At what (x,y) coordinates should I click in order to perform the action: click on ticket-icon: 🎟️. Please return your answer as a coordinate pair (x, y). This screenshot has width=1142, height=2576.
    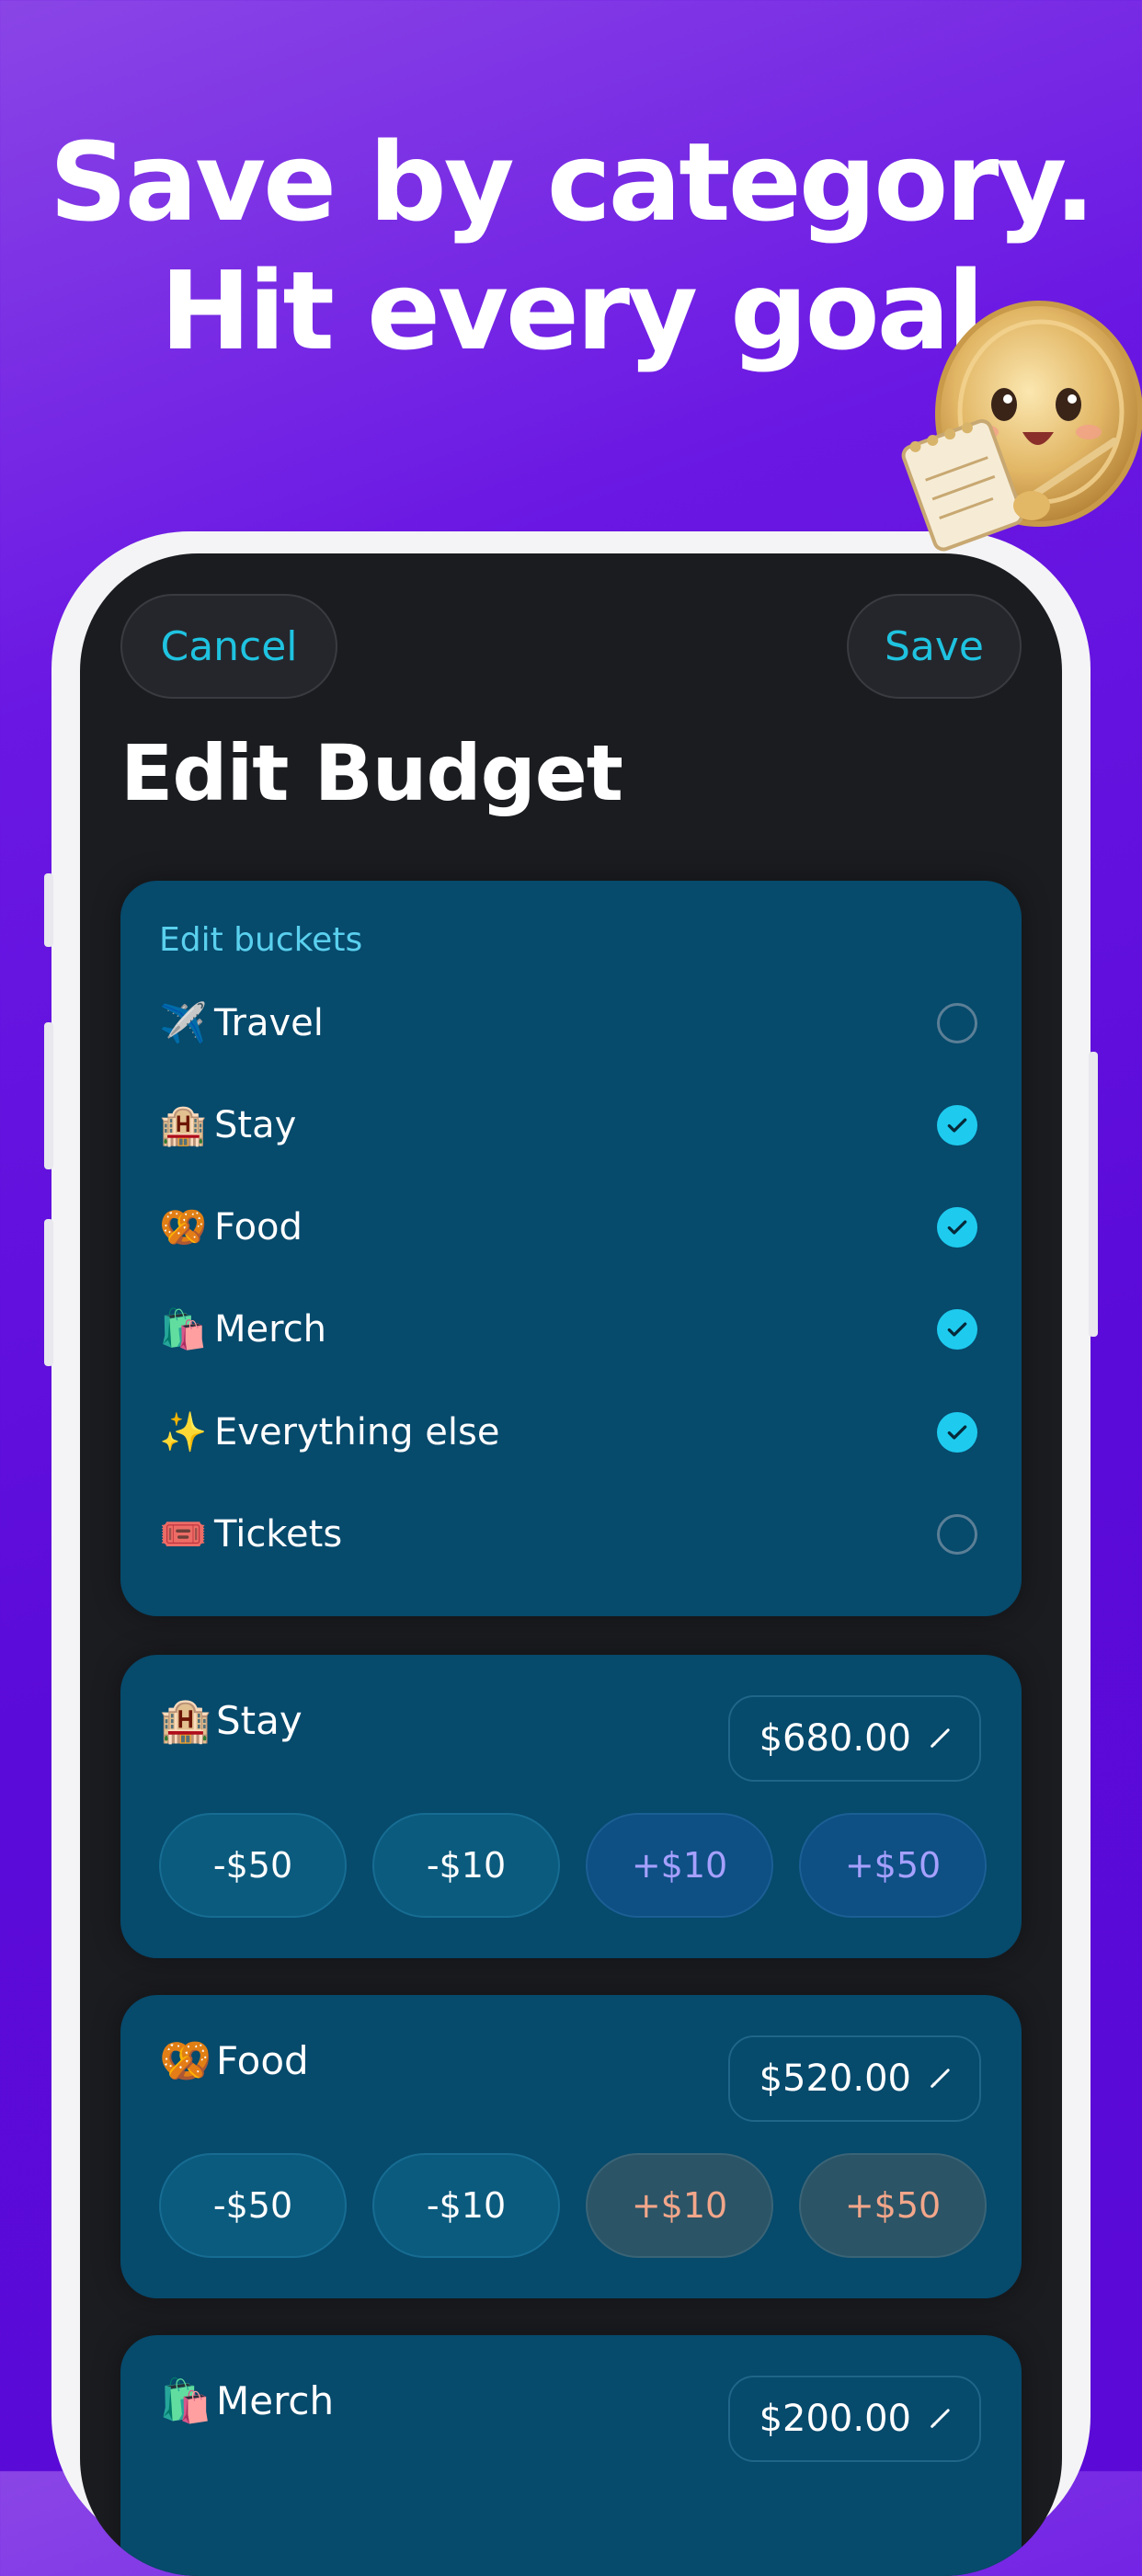
    Looking at the image, I should click on (183, 1533).